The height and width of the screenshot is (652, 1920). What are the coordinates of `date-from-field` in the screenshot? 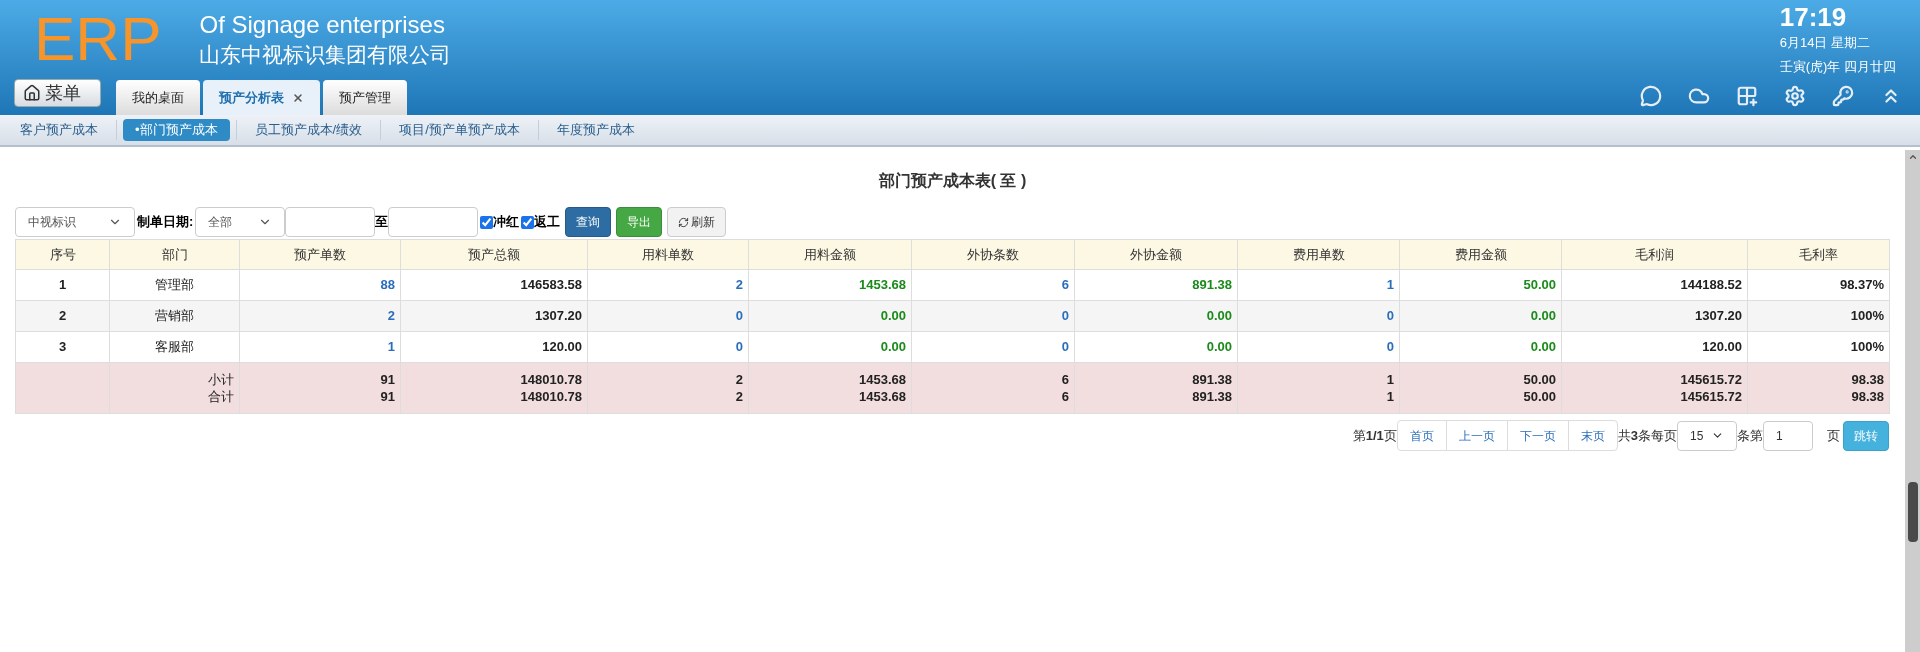 It's located at (330, 222).